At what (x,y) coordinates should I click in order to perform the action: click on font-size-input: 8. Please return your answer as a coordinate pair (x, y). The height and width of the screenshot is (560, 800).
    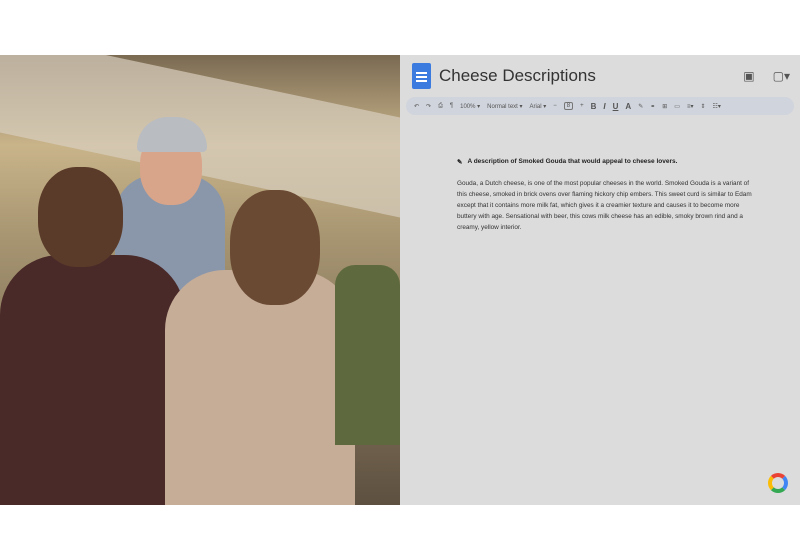
    Looking at the image, I should click on (568, 106).